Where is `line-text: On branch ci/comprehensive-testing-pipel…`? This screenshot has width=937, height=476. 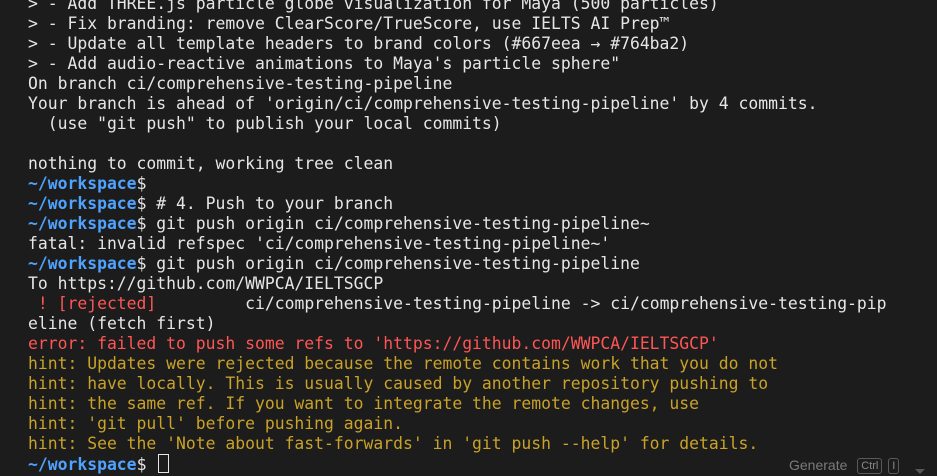
line-text: On branch ci/comprehensive-testing-pipel… is located at coordinates (240, 83).